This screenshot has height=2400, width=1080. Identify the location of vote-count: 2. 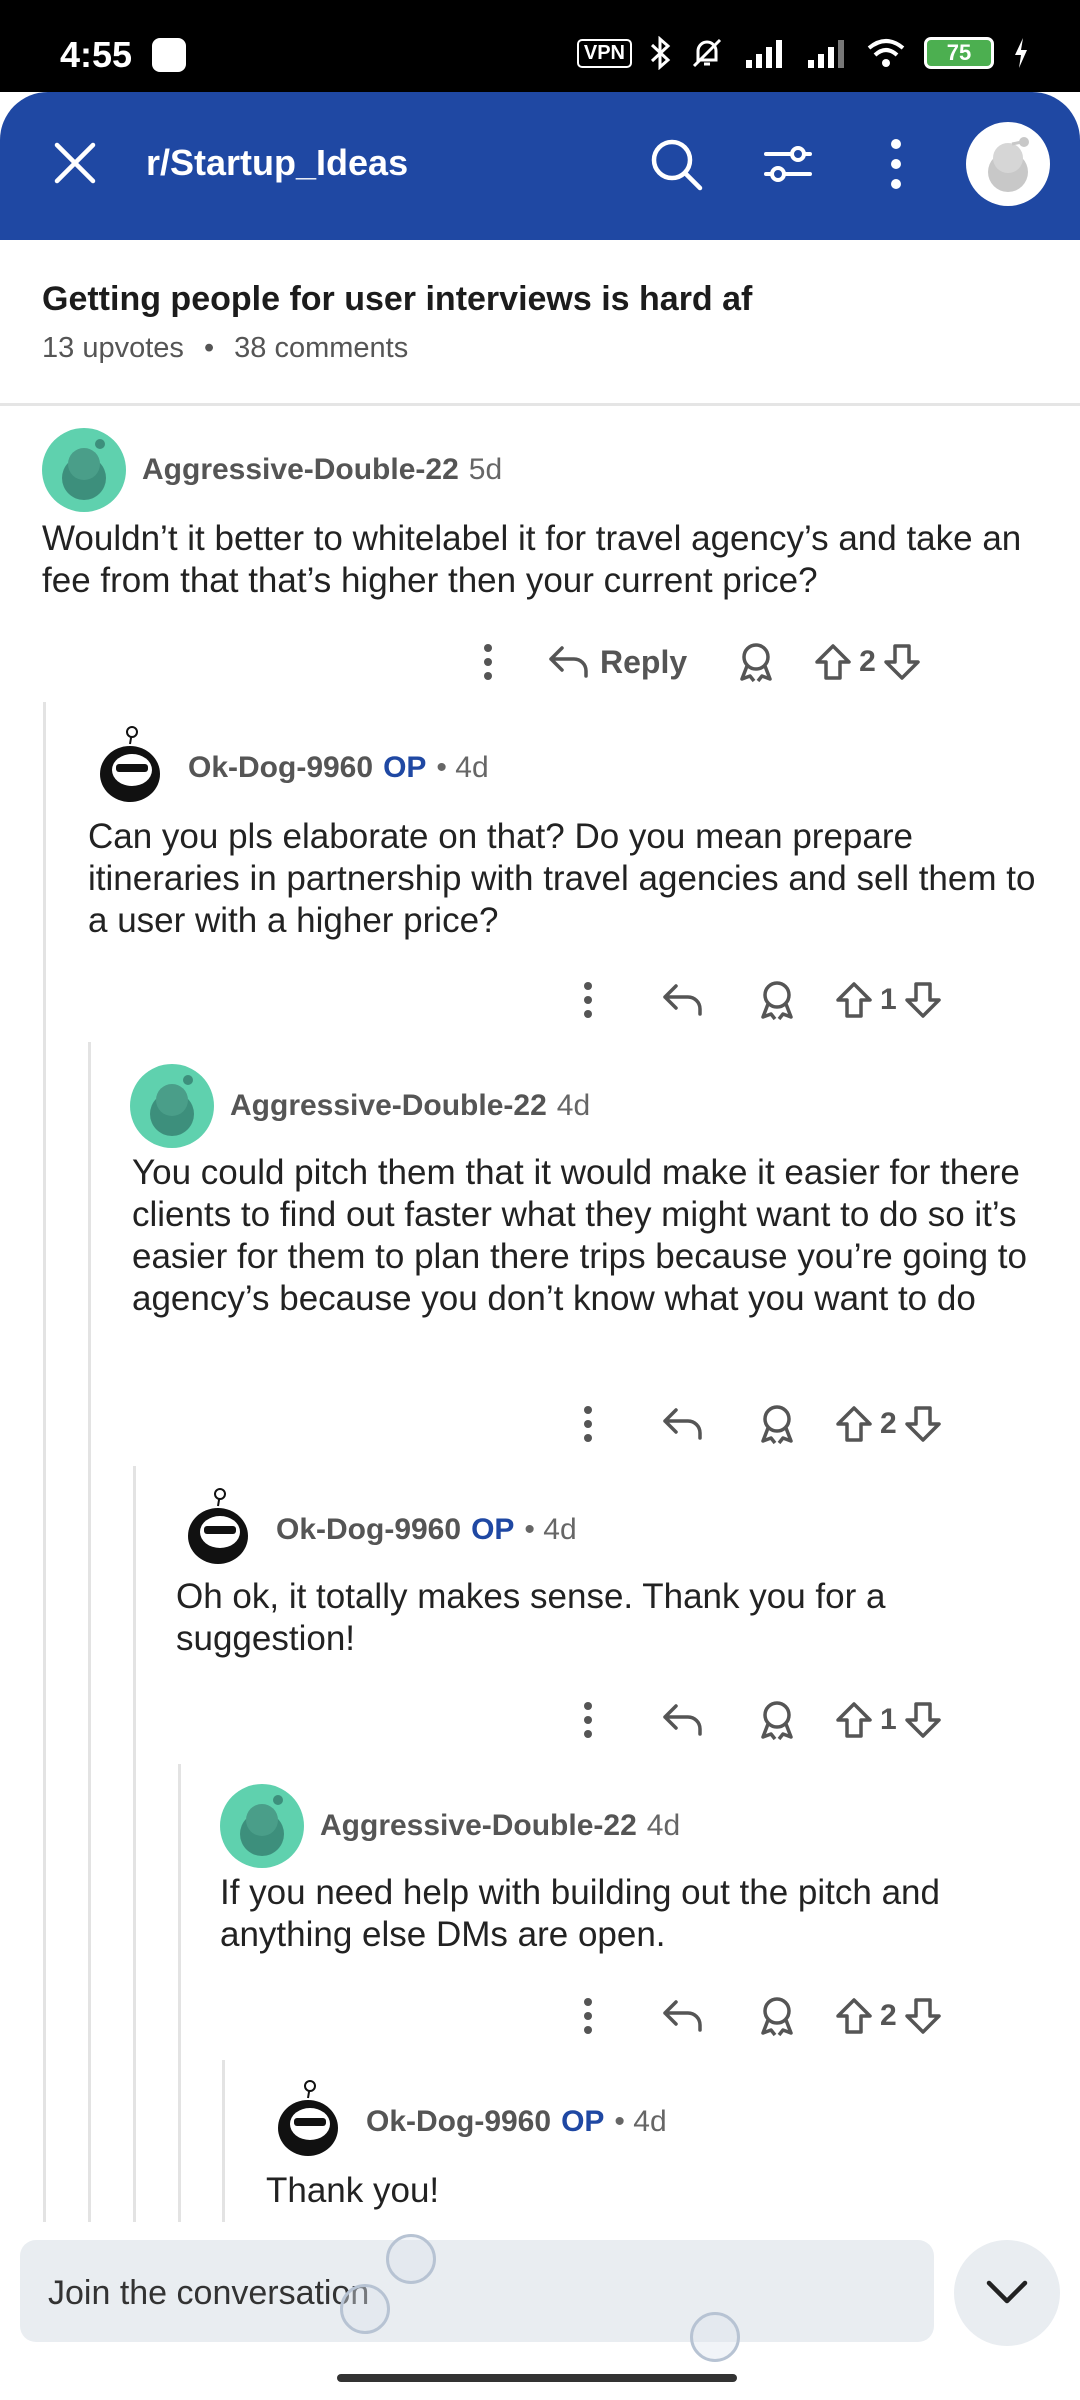
(888, 1423).